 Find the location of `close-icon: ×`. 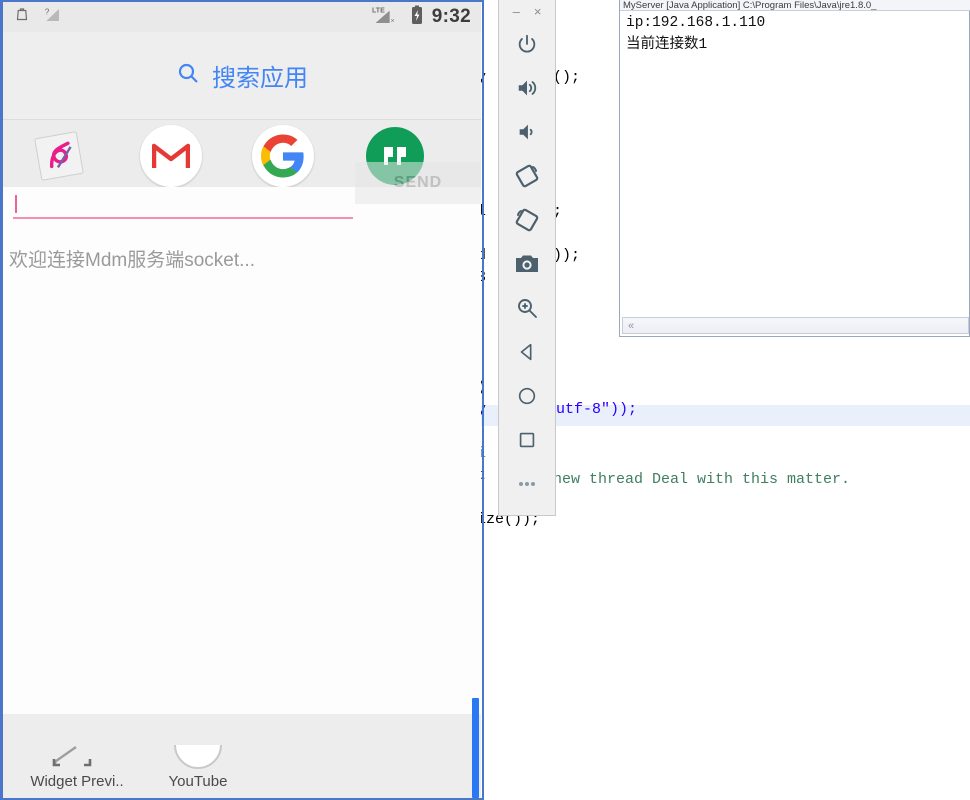

close-icon: × is located at coordinates (538, 11).